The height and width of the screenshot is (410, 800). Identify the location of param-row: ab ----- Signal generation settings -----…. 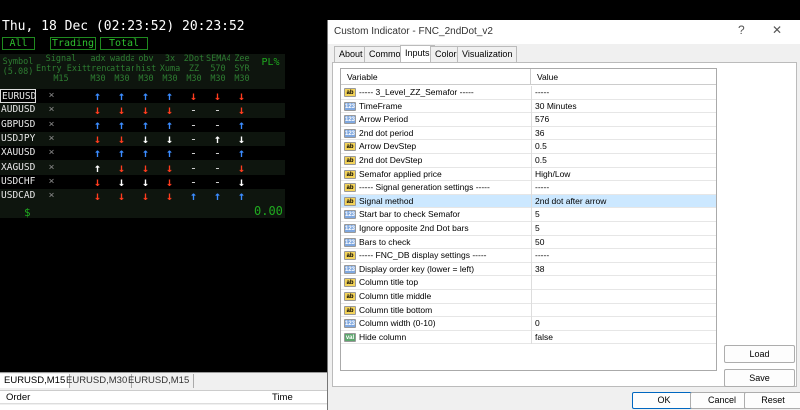
(528, 188).